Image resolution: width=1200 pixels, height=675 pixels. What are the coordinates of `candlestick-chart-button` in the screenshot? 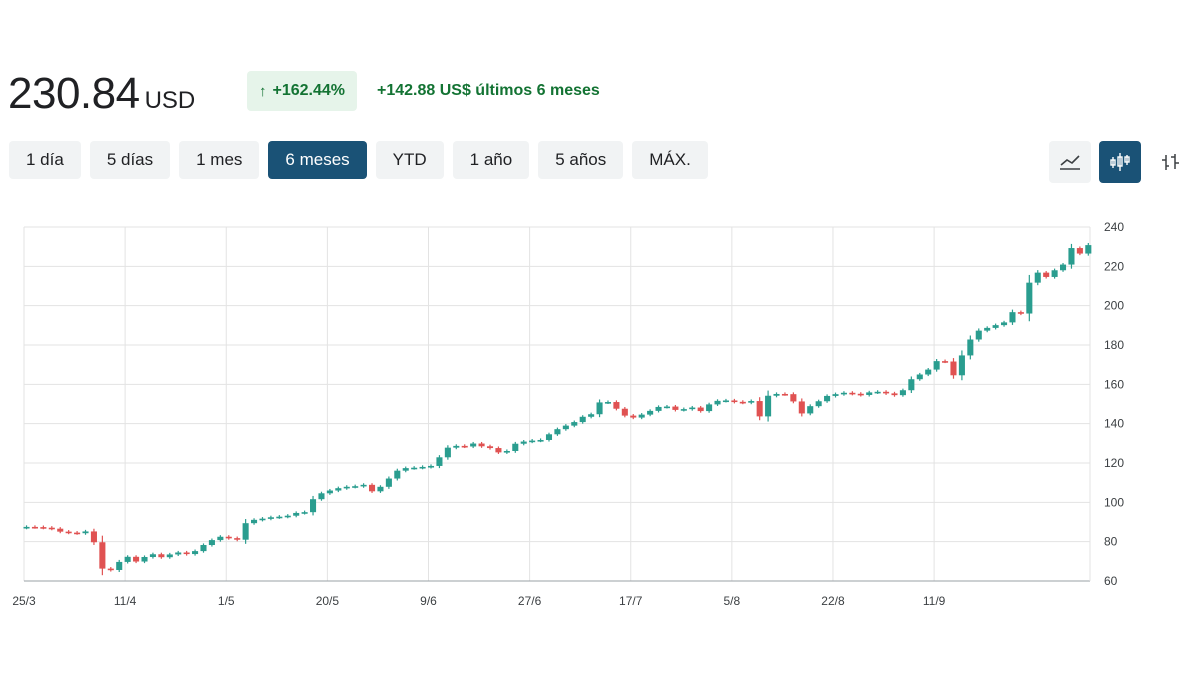 It's located at (1120, 162).